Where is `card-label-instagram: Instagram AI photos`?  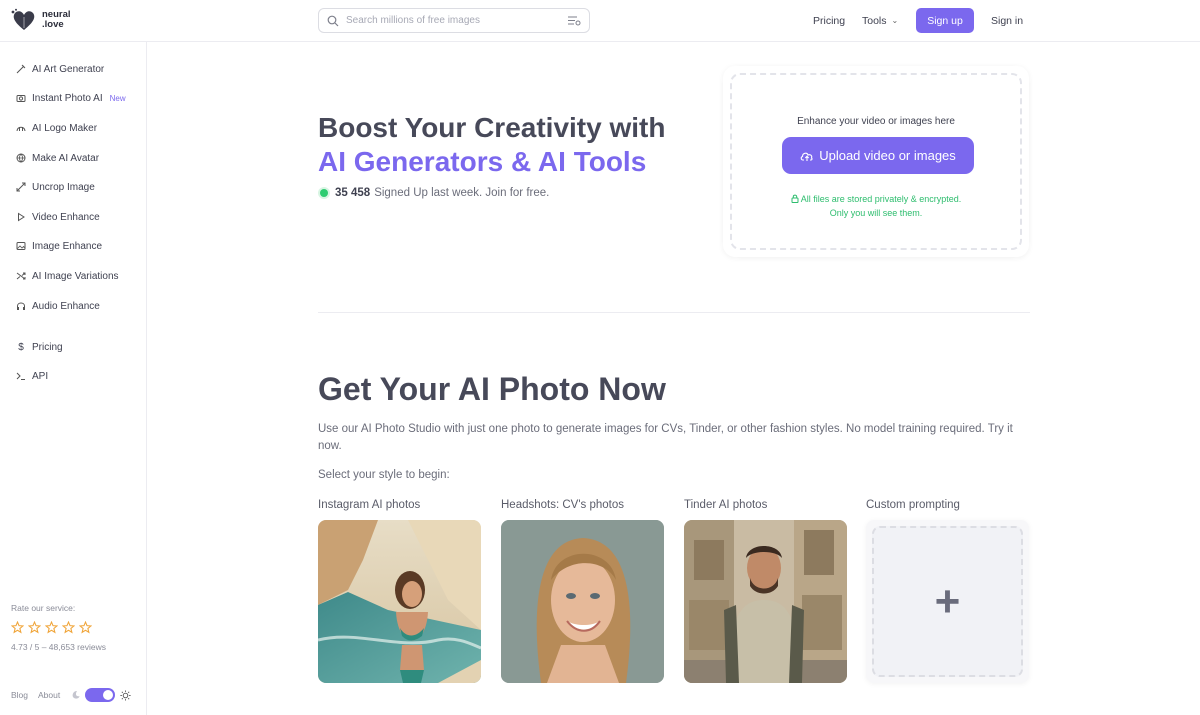
card-label-instagram: Instagram AI photos is located at coordinates (369, 505).